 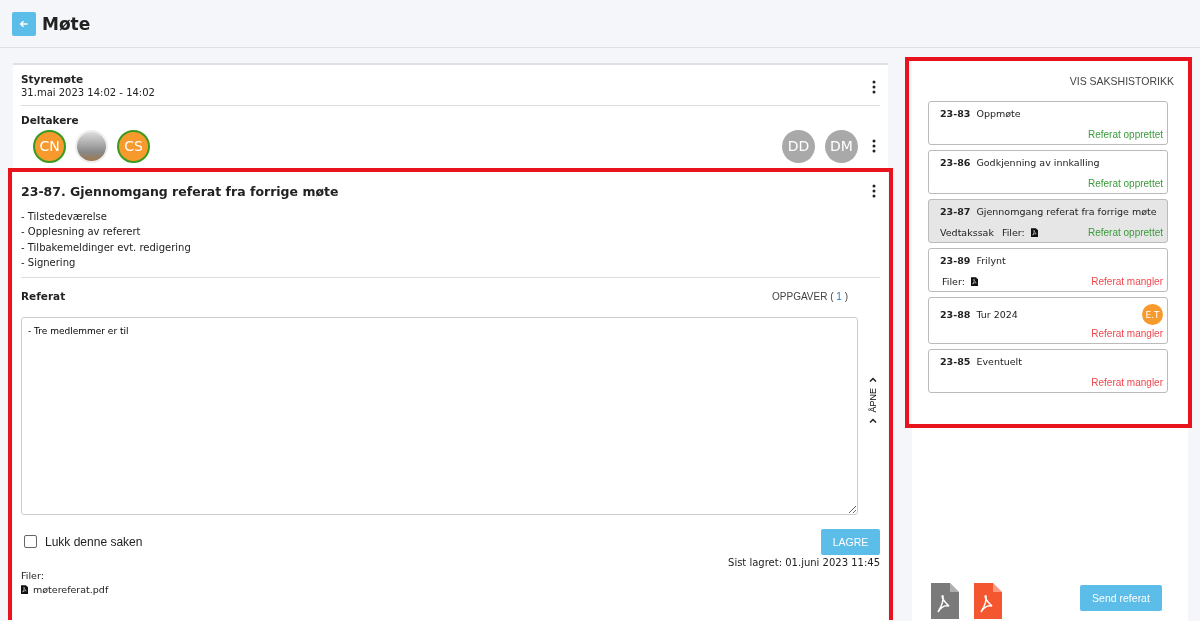 I want to click on minutes-label: Referat, so click(x=43, y=296).